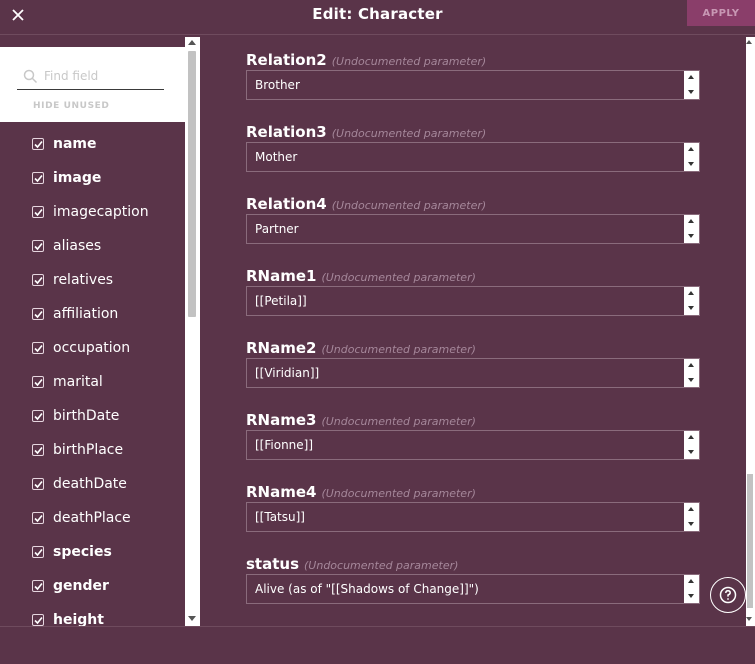  What do you see at coordinates (75, 416) in the screenshot?
I see `field-item: birthDate` at bounding box center [75, 416].